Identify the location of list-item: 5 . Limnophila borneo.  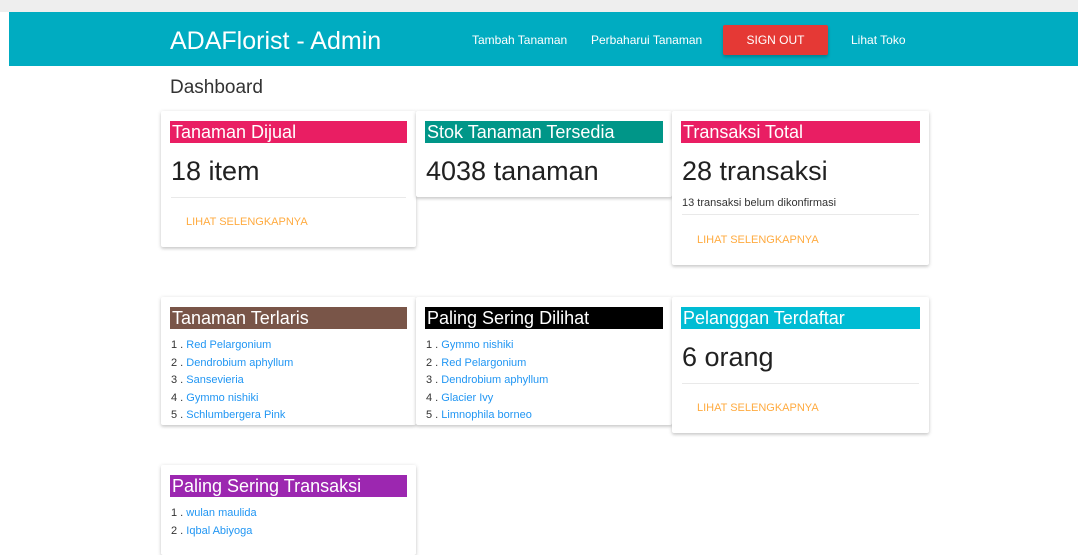
(479, 415).